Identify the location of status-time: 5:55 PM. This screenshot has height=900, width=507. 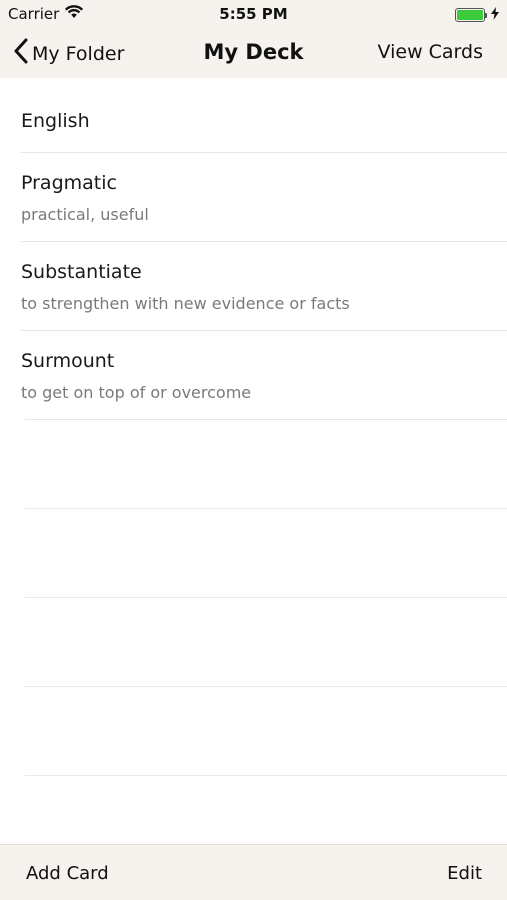
(253, 14).